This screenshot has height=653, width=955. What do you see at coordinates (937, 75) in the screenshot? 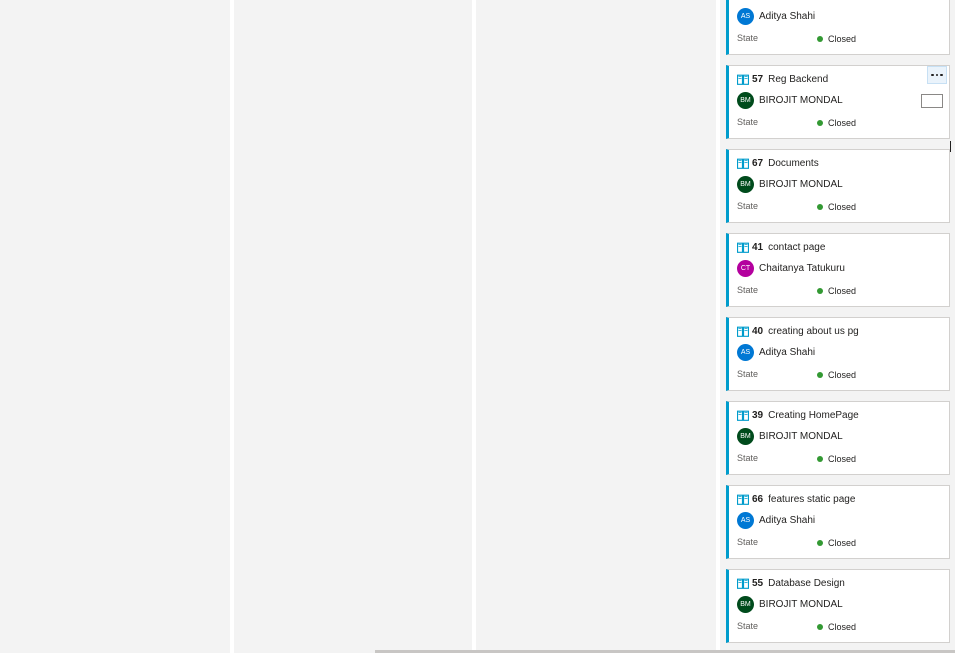
I see `more-actions-icon` at bounding box center [937, 75].